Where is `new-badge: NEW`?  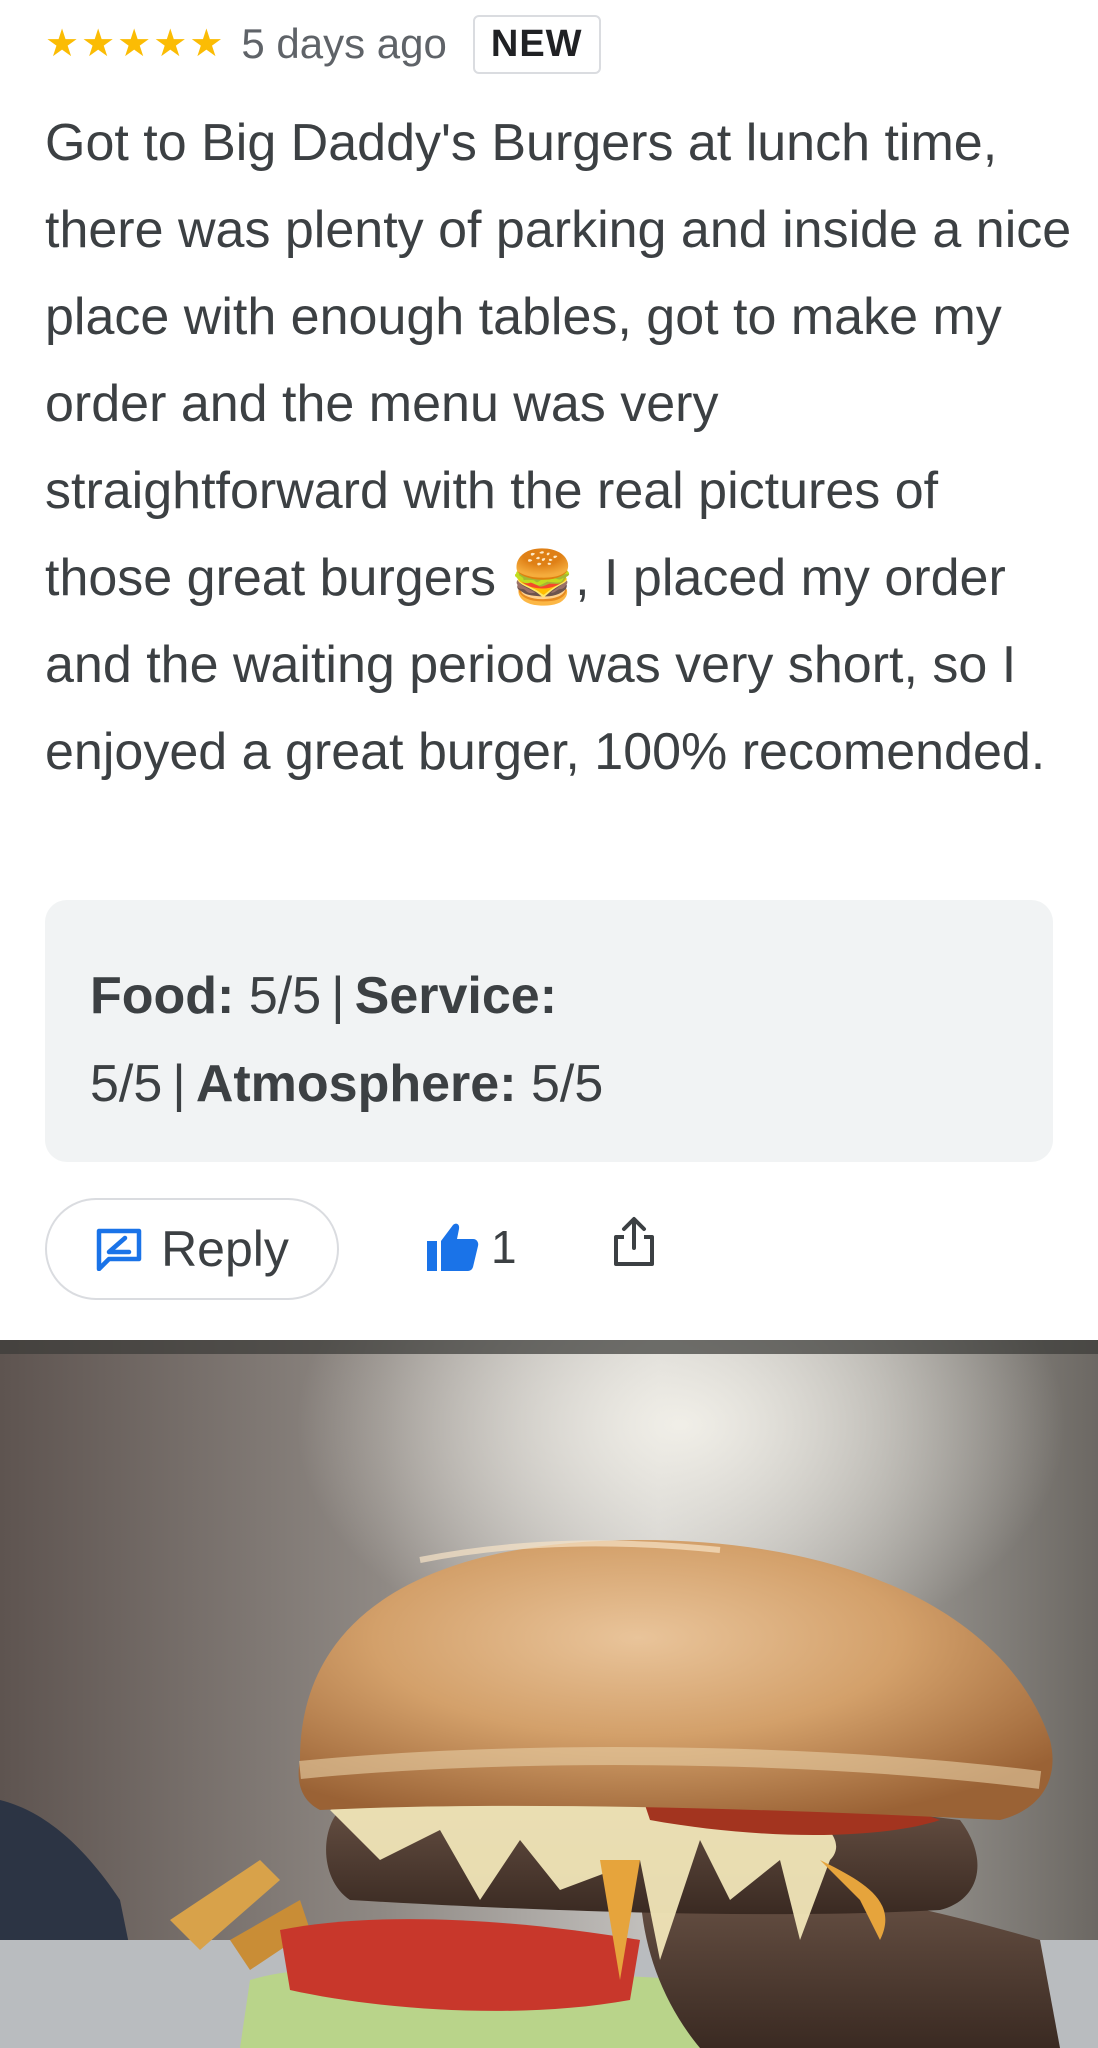
new-badge: NEW is located at coordinates (536, 44).